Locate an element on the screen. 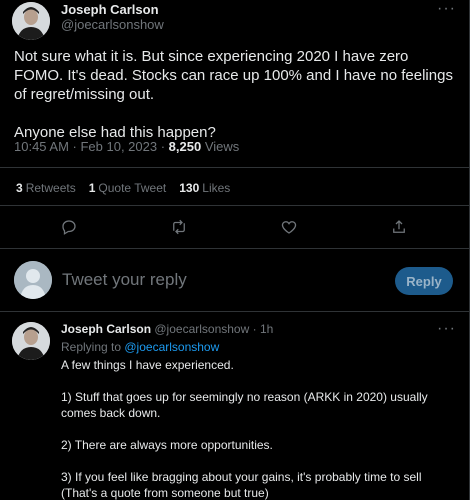  author-name: Joseph Carlson is located at coordinates (110, 9).